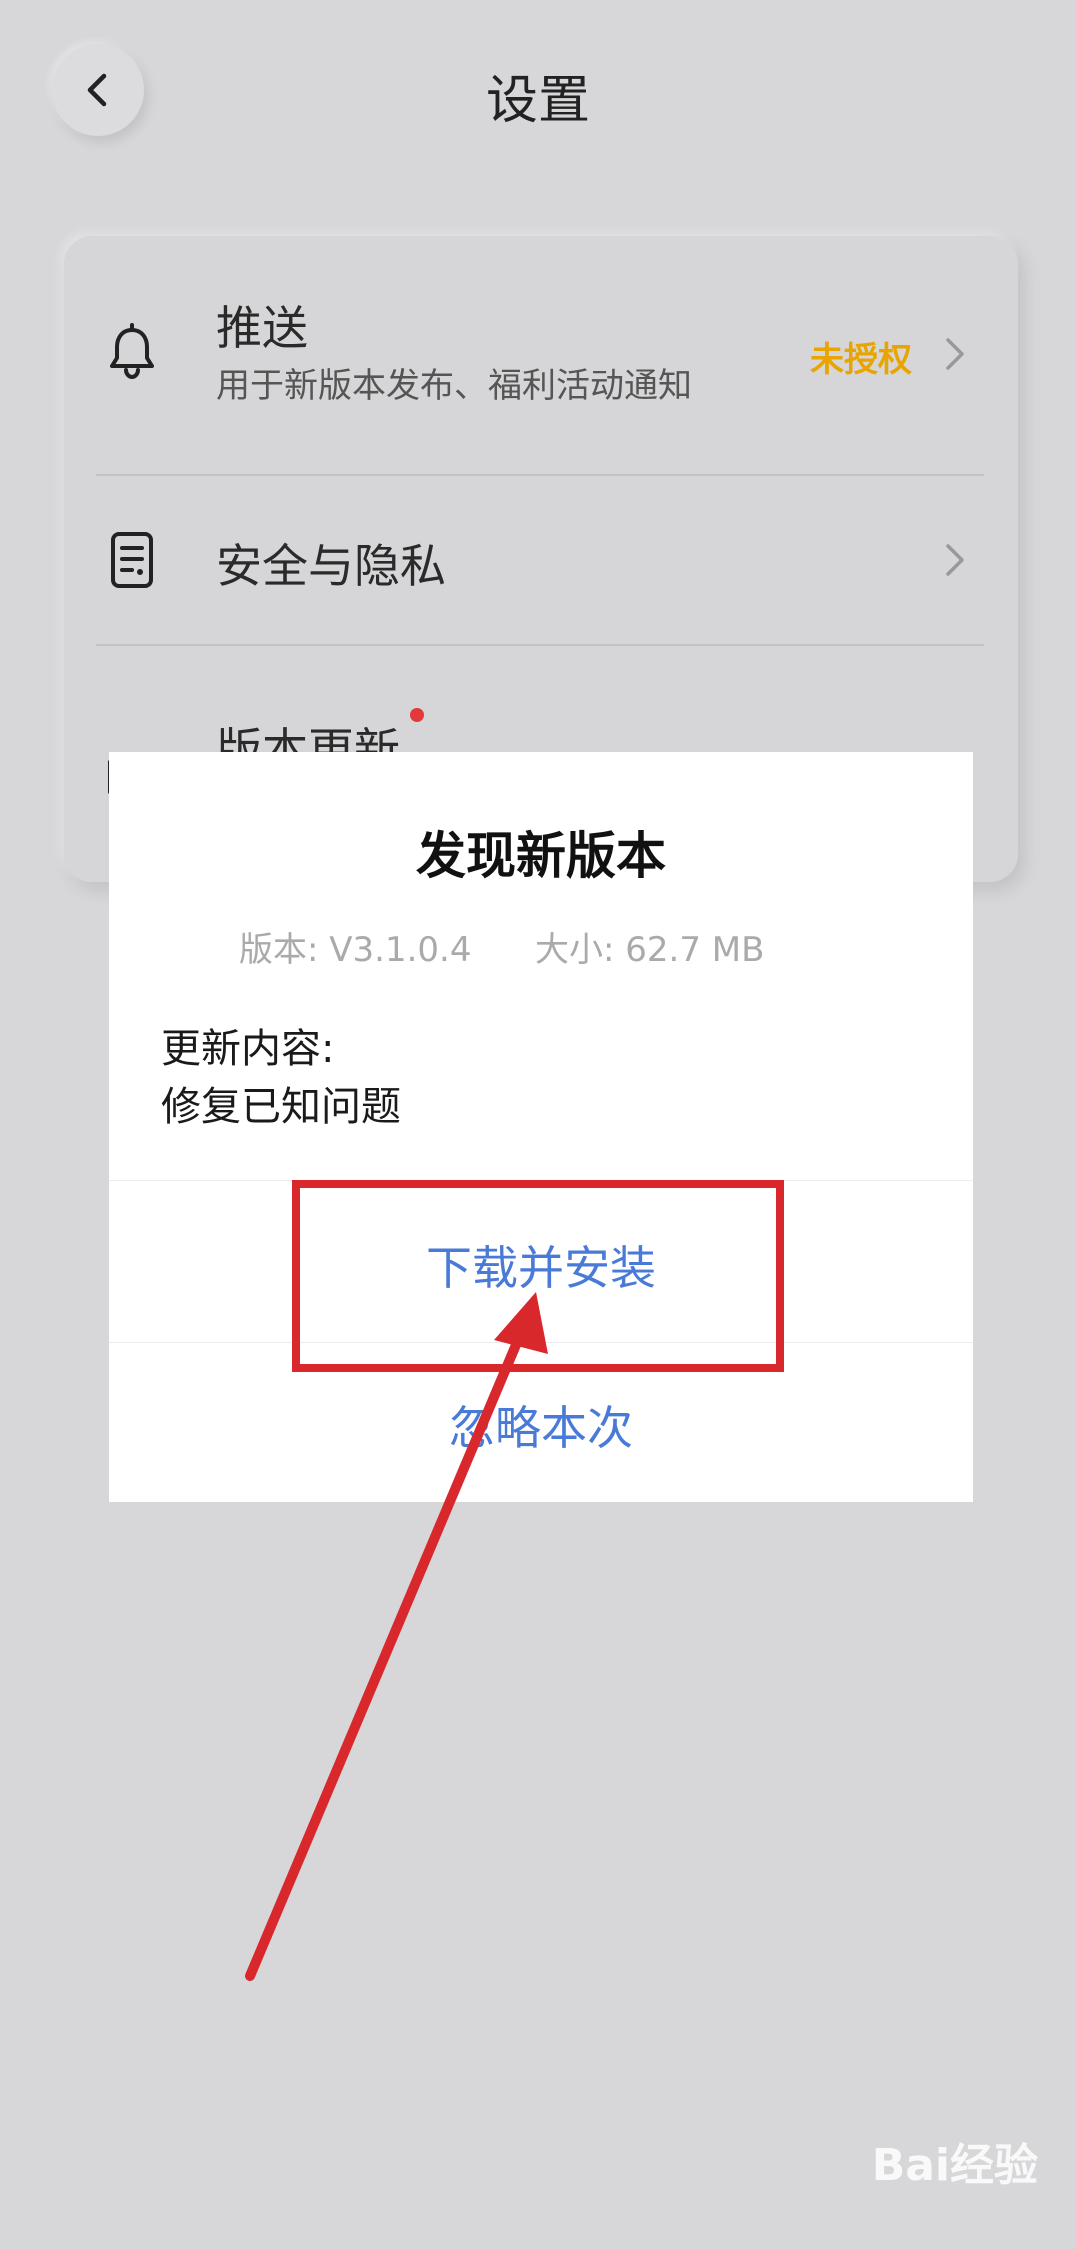 The image size is (1076, 2249). Describe the element at coordinates (132, 352) in the screenshot. I see `bell-icon` at that location.